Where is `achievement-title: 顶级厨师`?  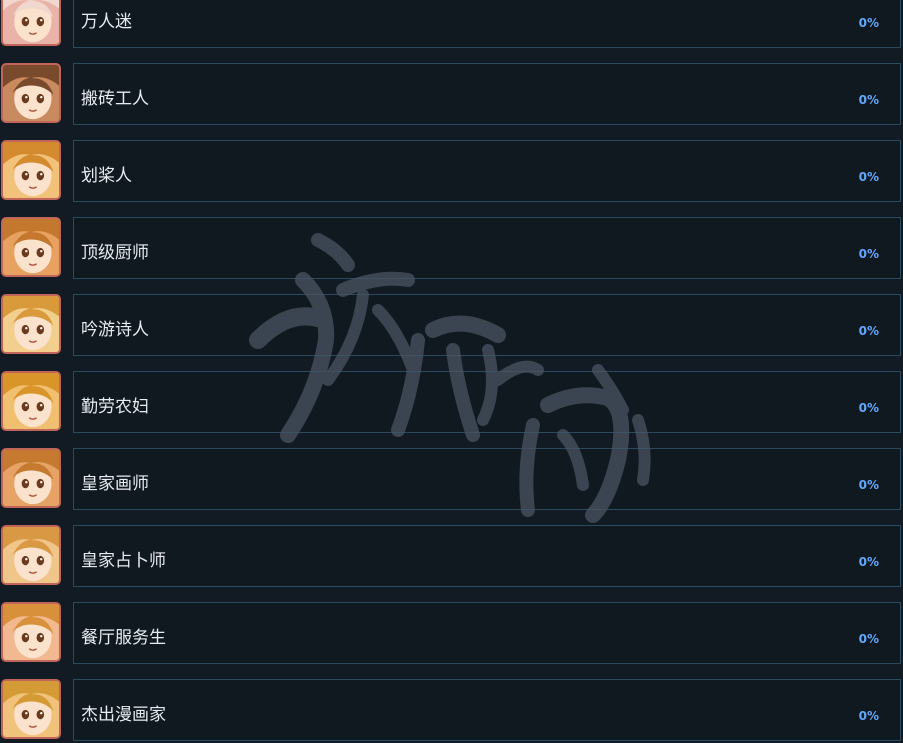
achievement-title: 顶级厨师 is located at coordinates (115, 253).